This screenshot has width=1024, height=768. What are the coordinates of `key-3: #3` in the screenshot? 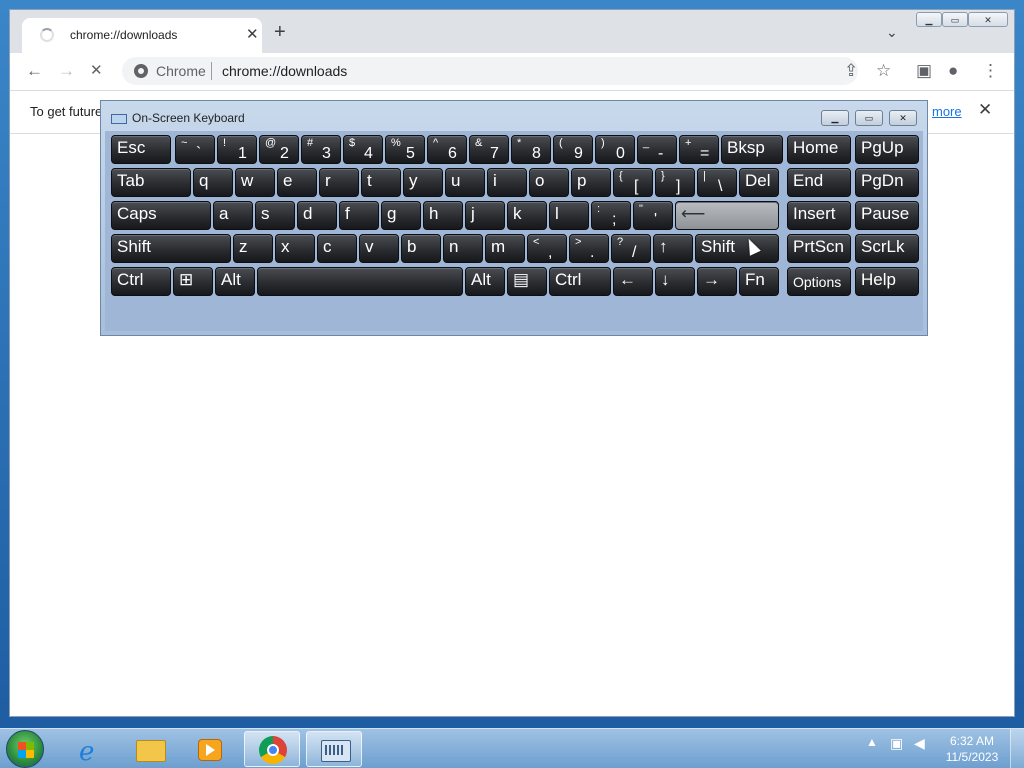 It's located at (321, 149).